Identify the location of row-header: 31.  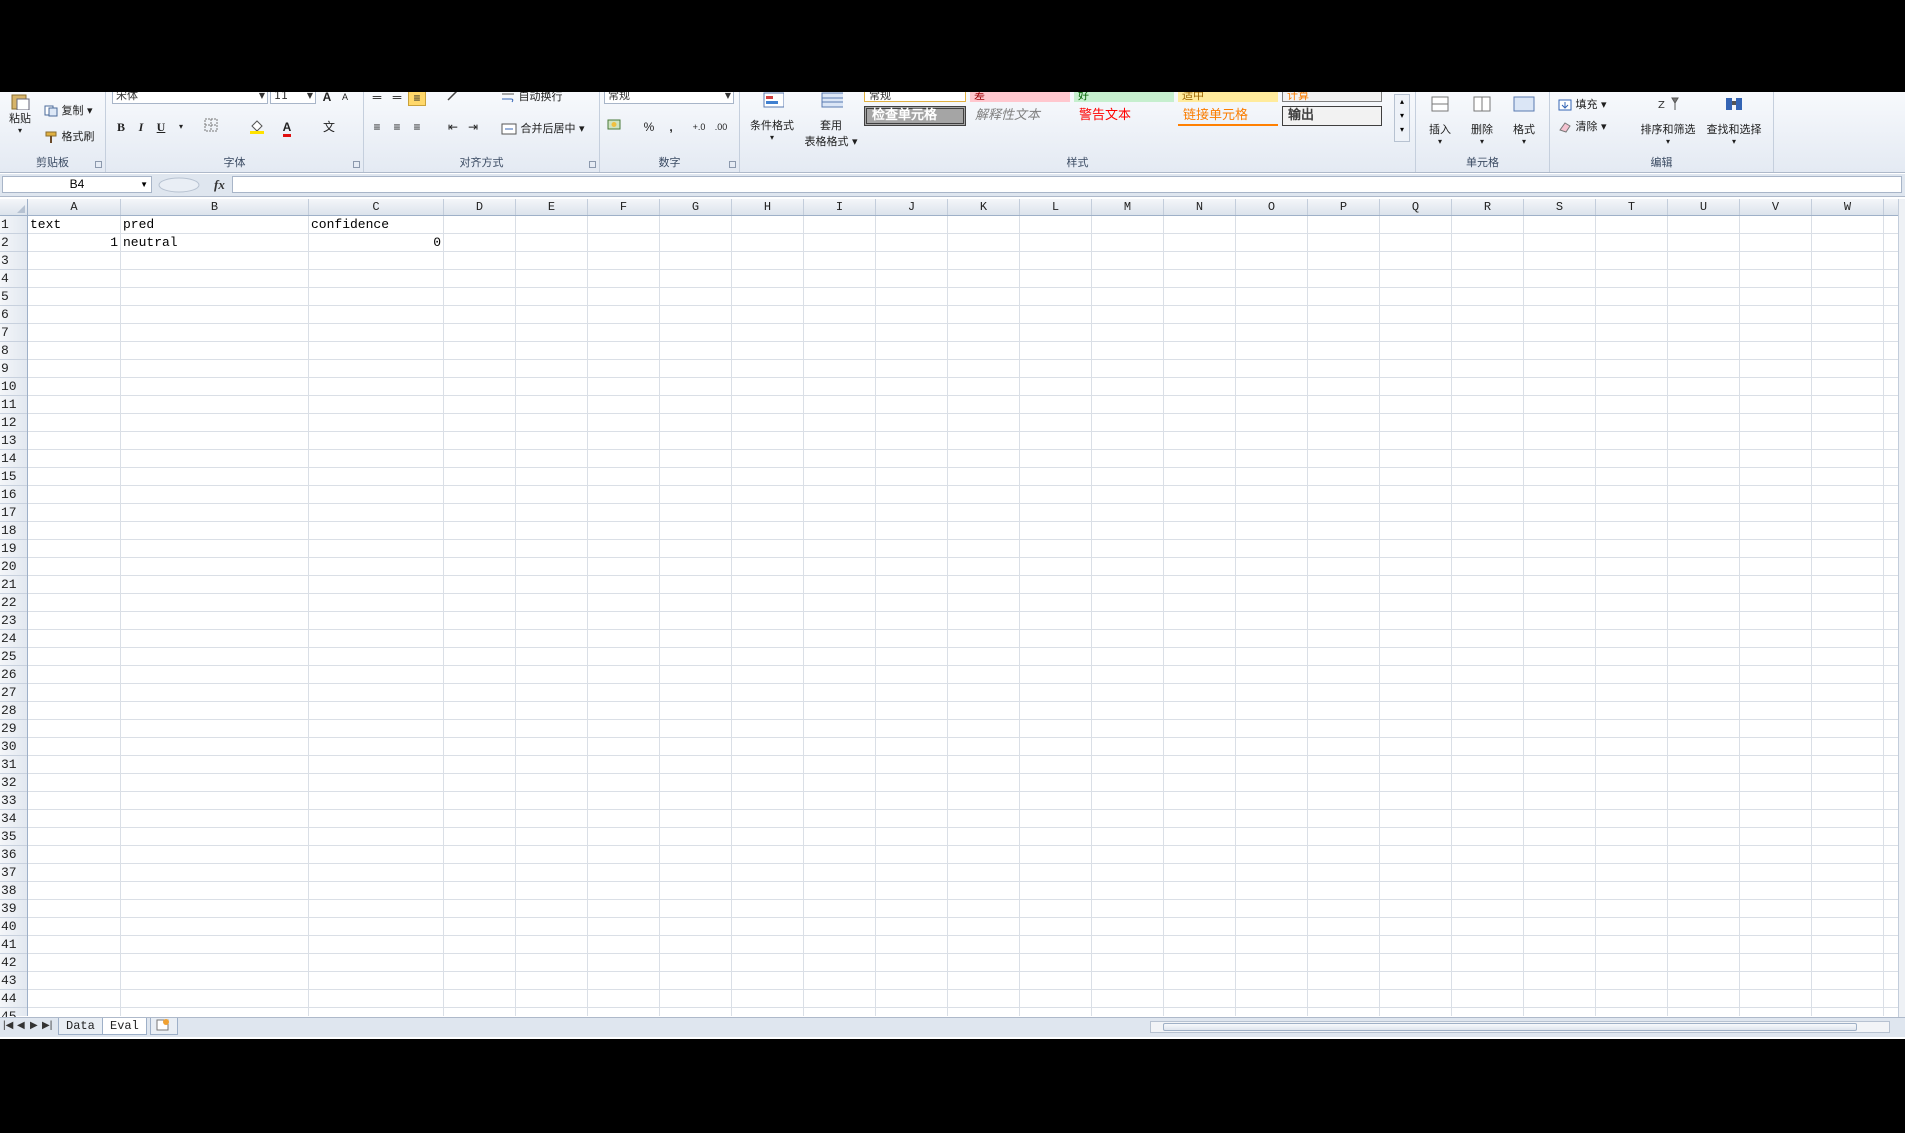
(13, 765).